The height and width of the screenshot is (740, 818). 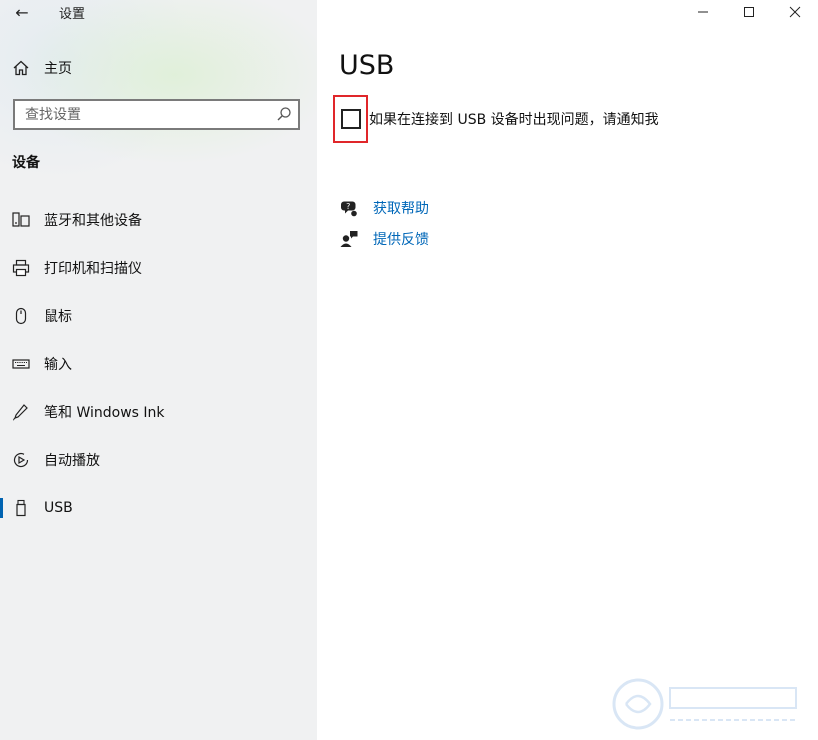 I want to click on sidebar-item-home: 主页, so click(x=42, y=68).